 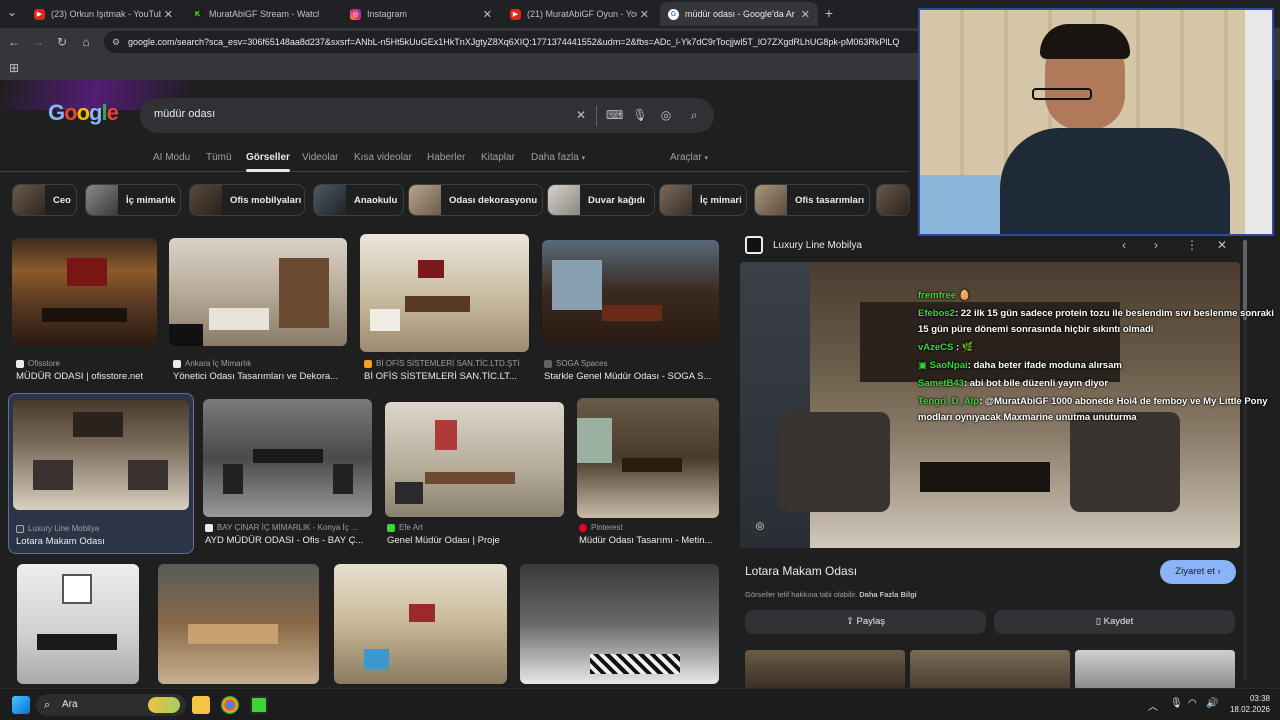 I want to click on browser-tab-kick-stream: K MuratAbiGF Stream - Watch Li, so click(x=263, y=14).